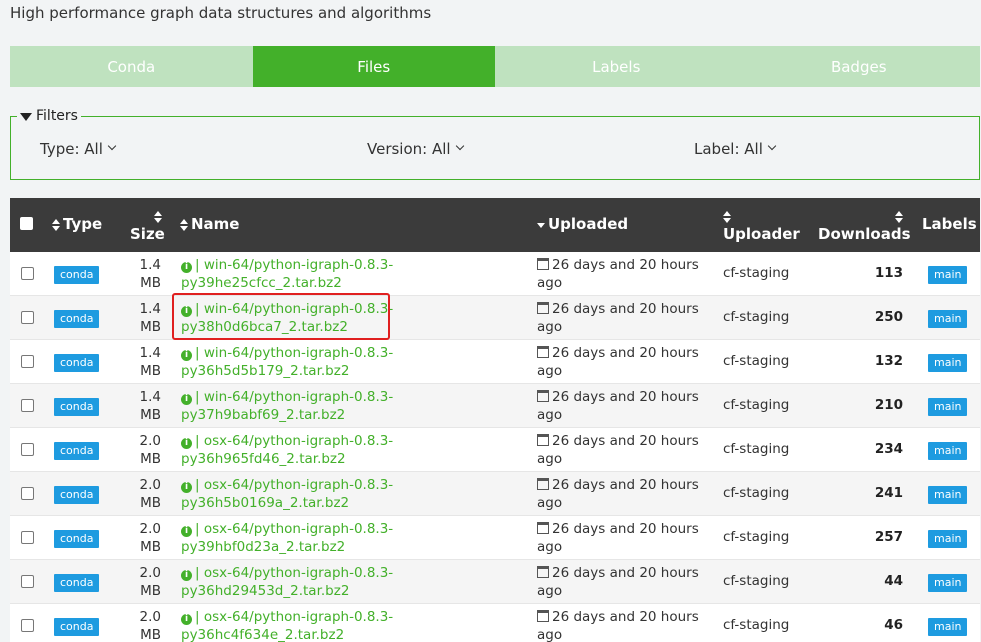 Image resolution: width=981 pixels, height=642 pixels. I want to click on tab-files: Files, so click(373, 66).